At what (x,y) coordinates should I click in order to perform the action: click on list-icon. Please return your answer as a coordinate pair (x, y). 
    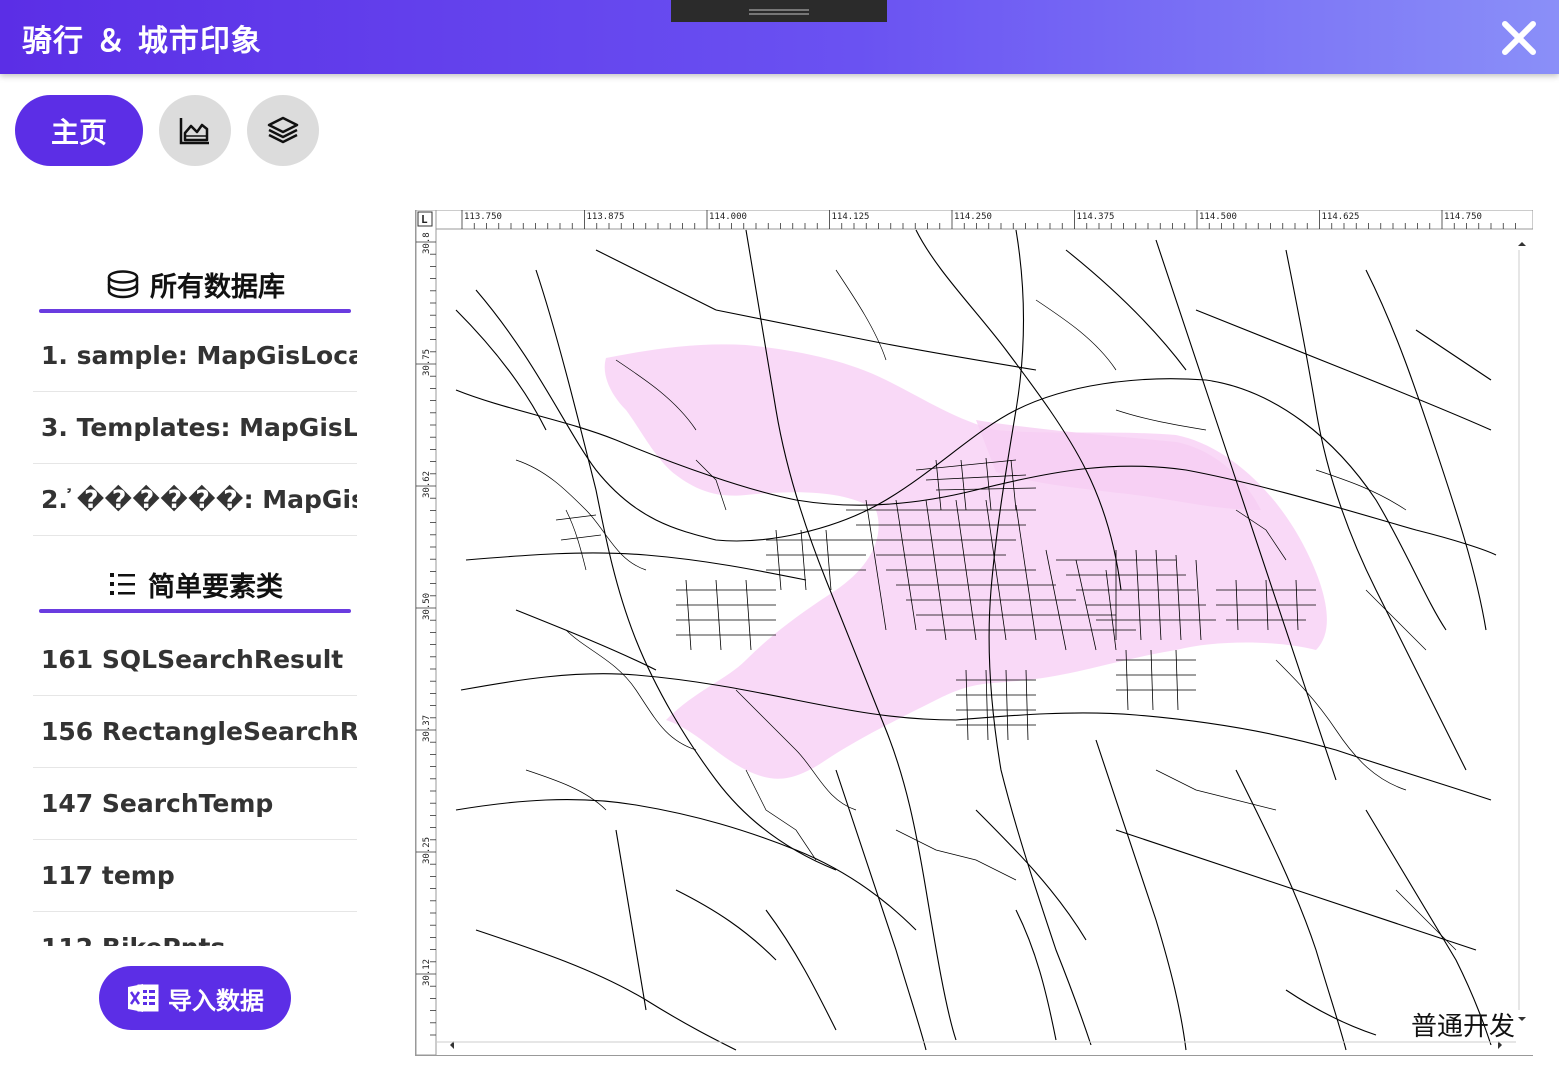
    Looking at the image, I should click on (122, 584).